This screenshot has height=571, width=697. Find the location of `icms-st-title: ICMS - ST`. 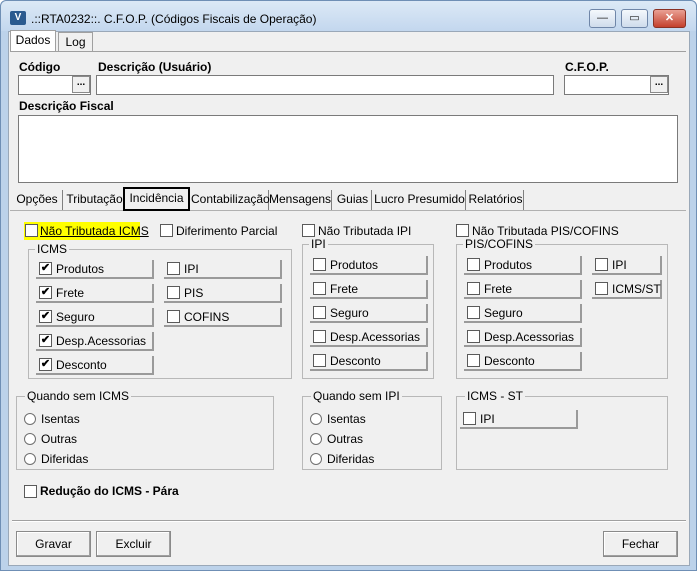

icms-st-title: ICMS - ST is located at coordinates (495, 396).